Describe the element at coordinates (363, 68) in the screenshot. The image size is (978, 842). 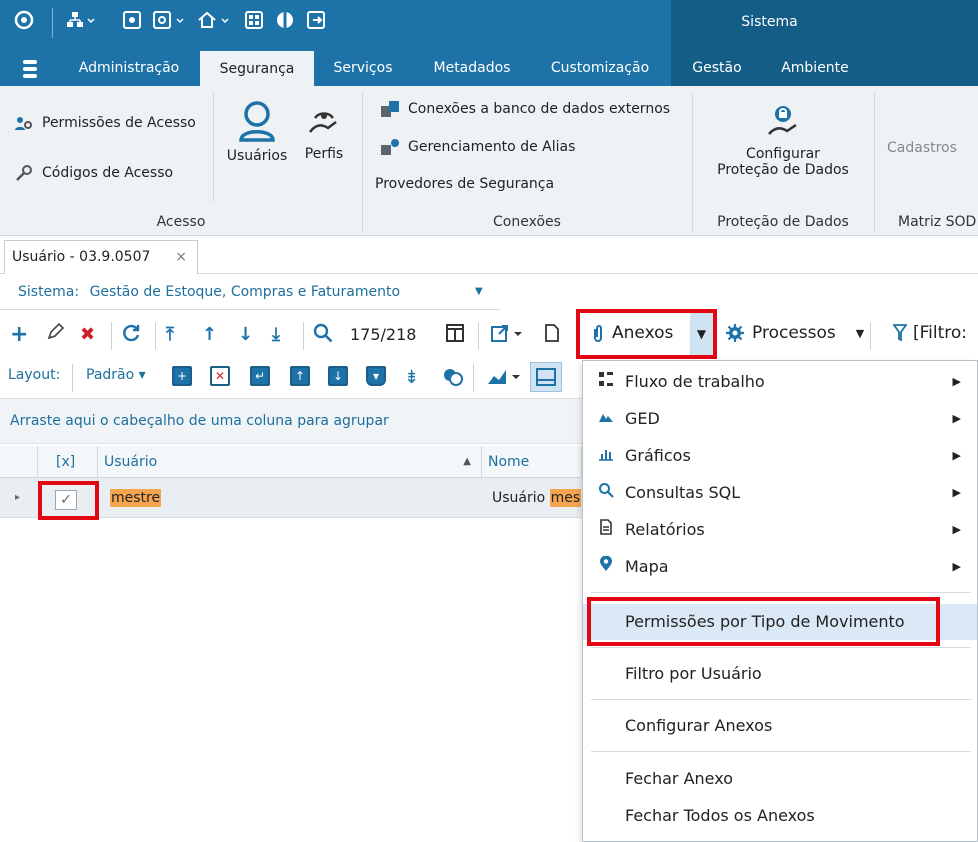
I see `tab-servicos: Serviços` at that location.